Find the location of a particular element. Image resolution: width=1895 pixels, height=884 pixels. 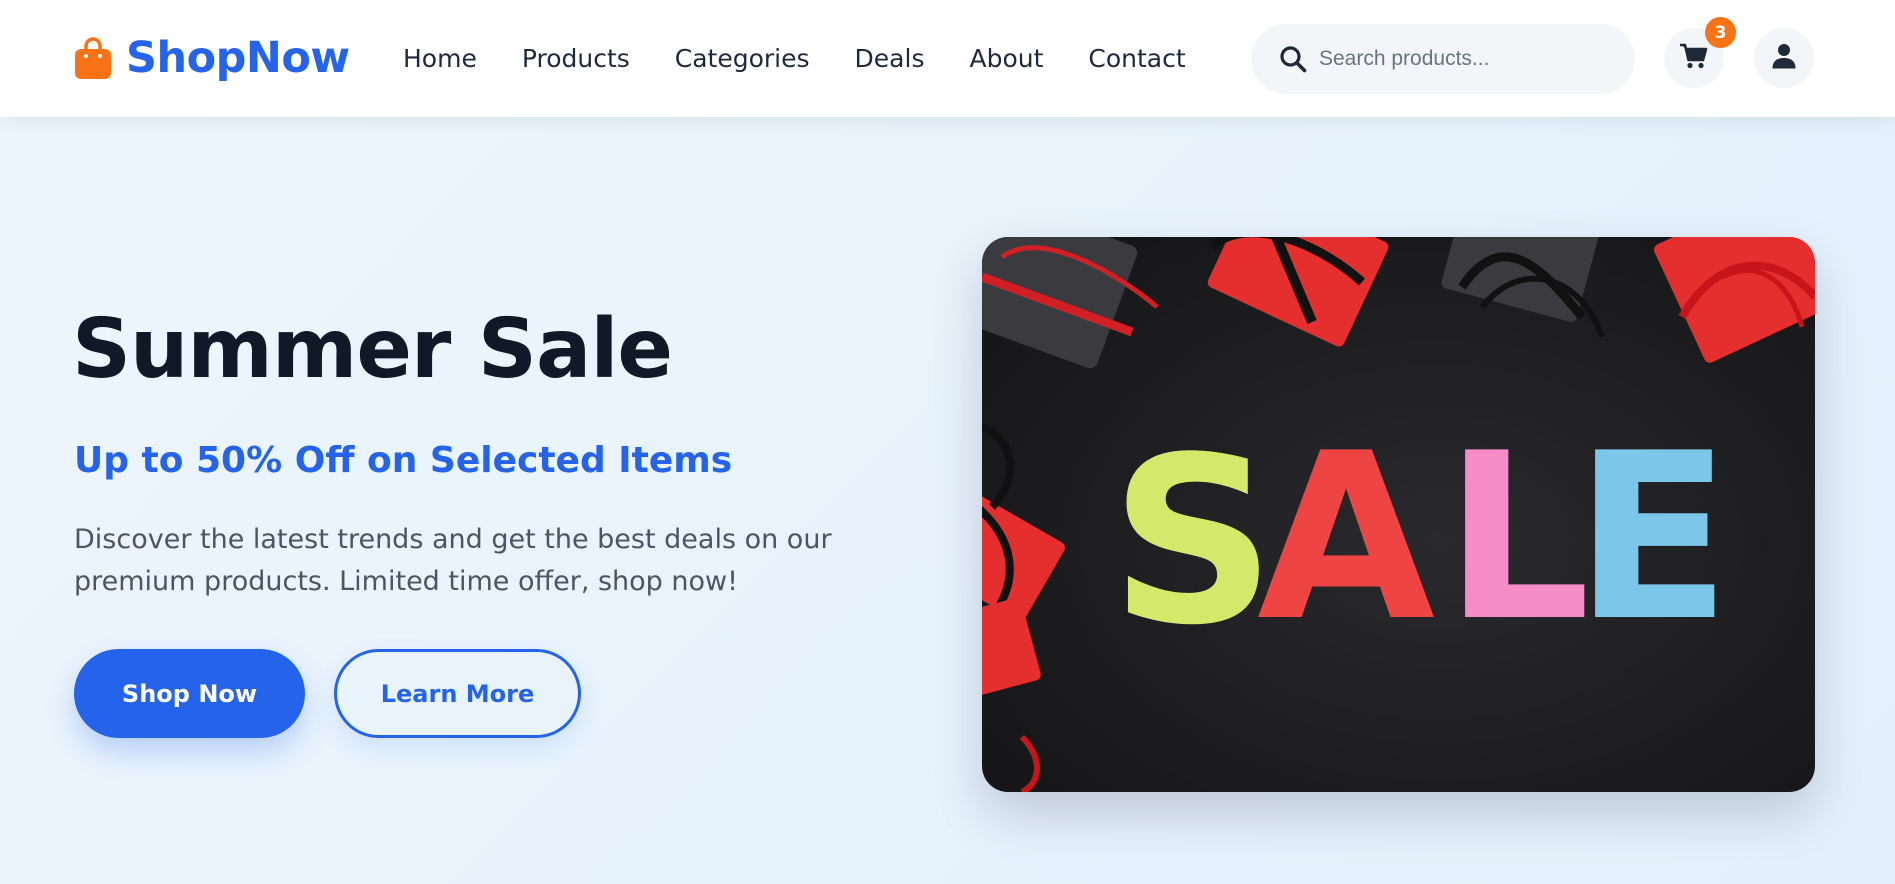

nav-contact: Contact is located at coordinates (1136, 58).